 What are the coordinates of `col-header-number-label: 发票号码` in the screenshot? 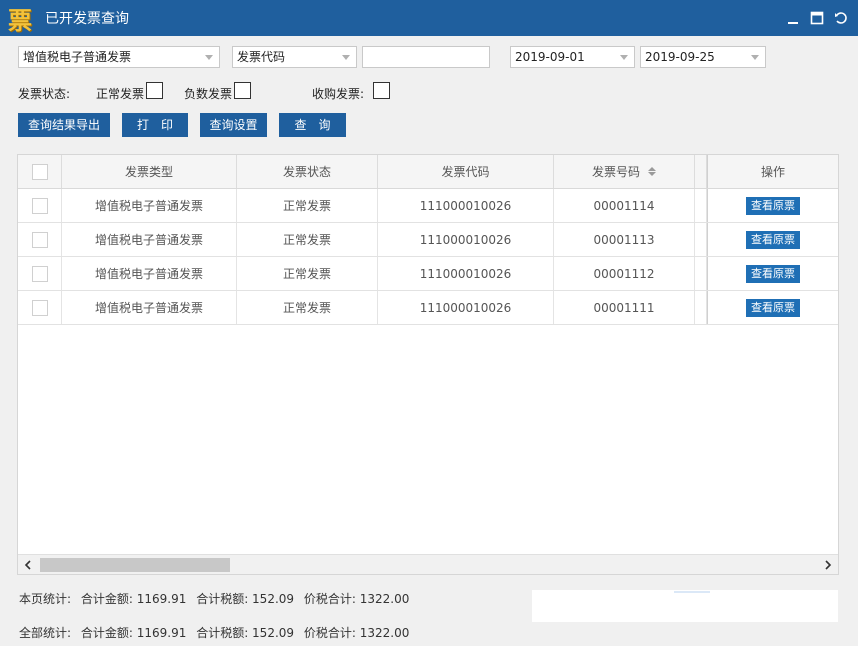 It's located at (615, 172).